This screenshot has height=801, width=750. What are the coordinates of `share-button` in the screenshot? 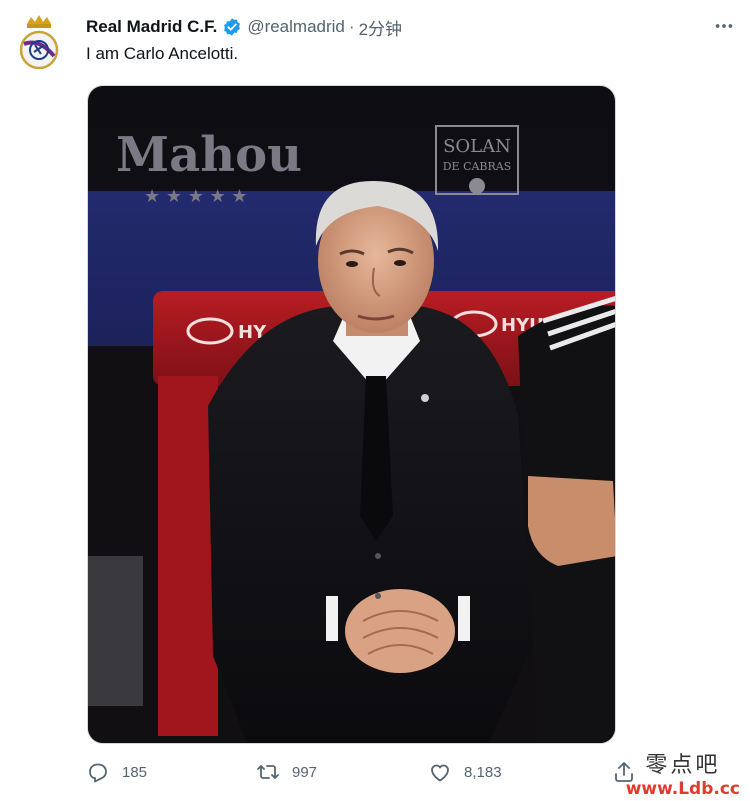 It's located at (630, 772).